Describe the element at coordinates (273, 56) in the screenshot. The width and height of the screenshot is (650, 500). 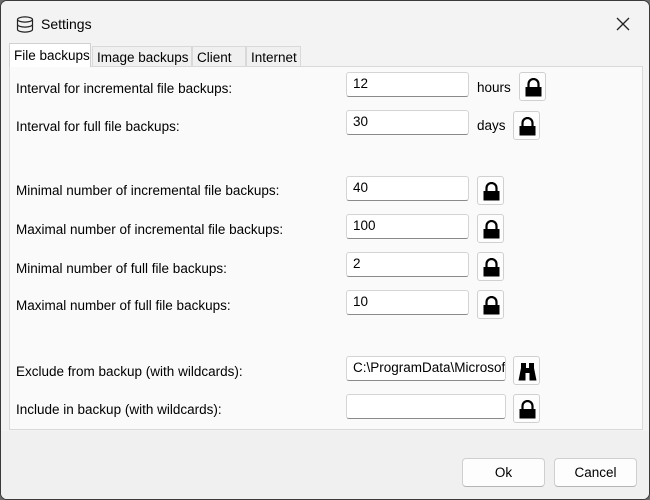
I see `tab-internet: Internet` at that location.